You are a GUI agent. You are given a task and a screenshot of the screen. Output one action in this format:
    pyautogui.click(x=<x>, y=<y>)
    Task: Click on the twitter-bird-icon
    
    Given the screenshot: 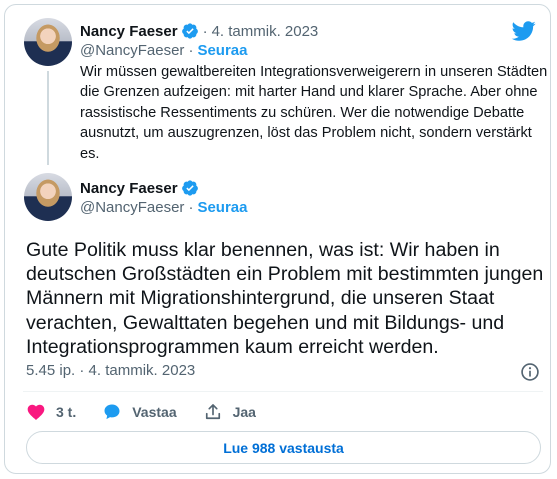 What is the action you would take?
    pyautogui.click(x=524, y=31)
    